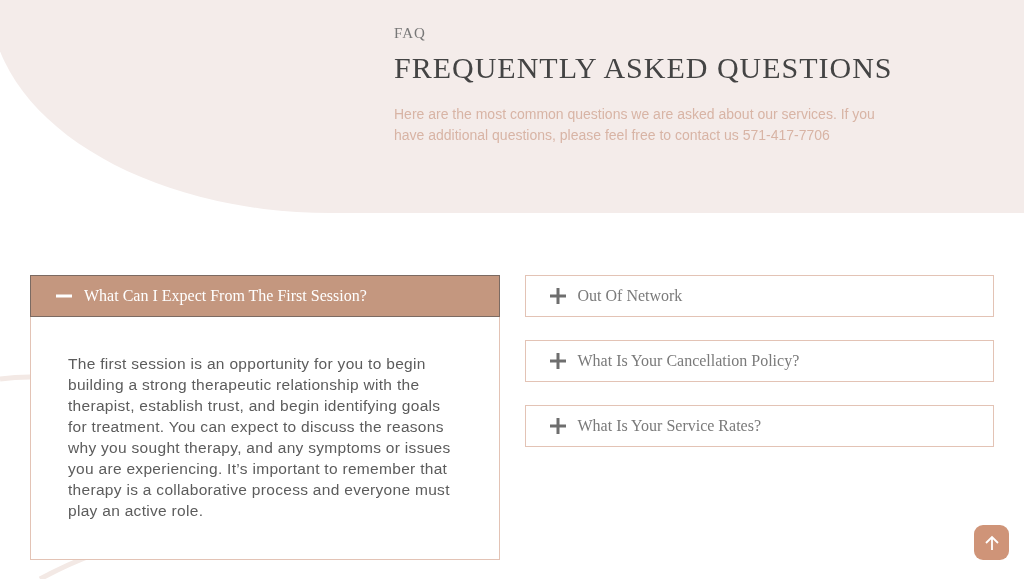  What do you see at coordinates (260, 437) in the screenshot?
I see `answer-text: The first session is an opportunity for you to begin building a strong therapeutic relationship with the therapist, establish trust, and begin identifying goals for treatment. You can expect to discuss the reasons why you sought therapy, and any symptoms or issues you are experiencing. It’s important to remember that therapy is a collaborative process and everyone must play an active role.` at bounding box center [260, 437].